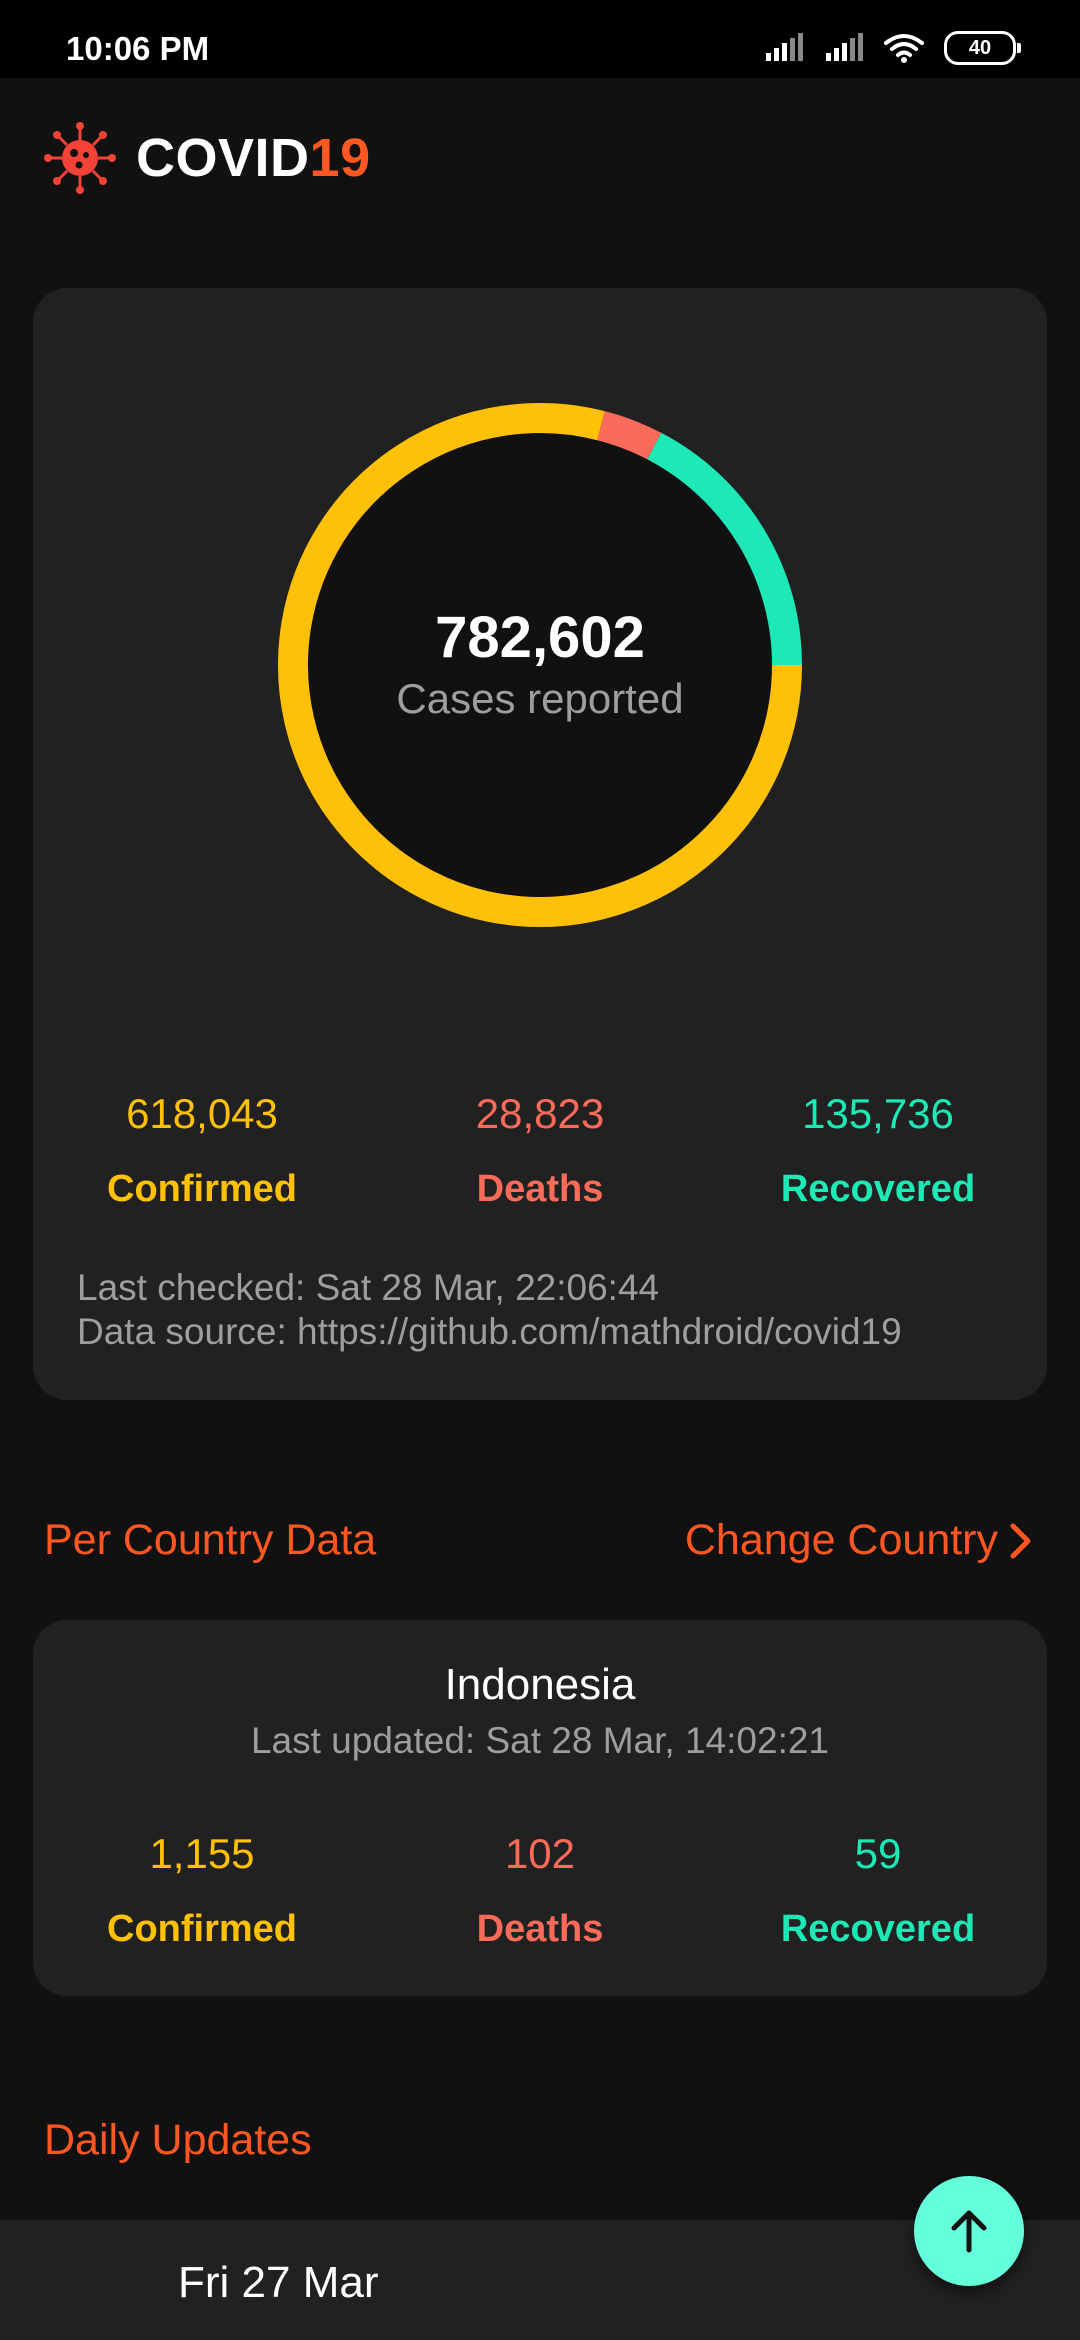 This screenshot has width=1080, height=2340. Describe the element at coordinates (539, 2140) in the screenshot. I see `daily-updates-header: Daily Updates` at that location.